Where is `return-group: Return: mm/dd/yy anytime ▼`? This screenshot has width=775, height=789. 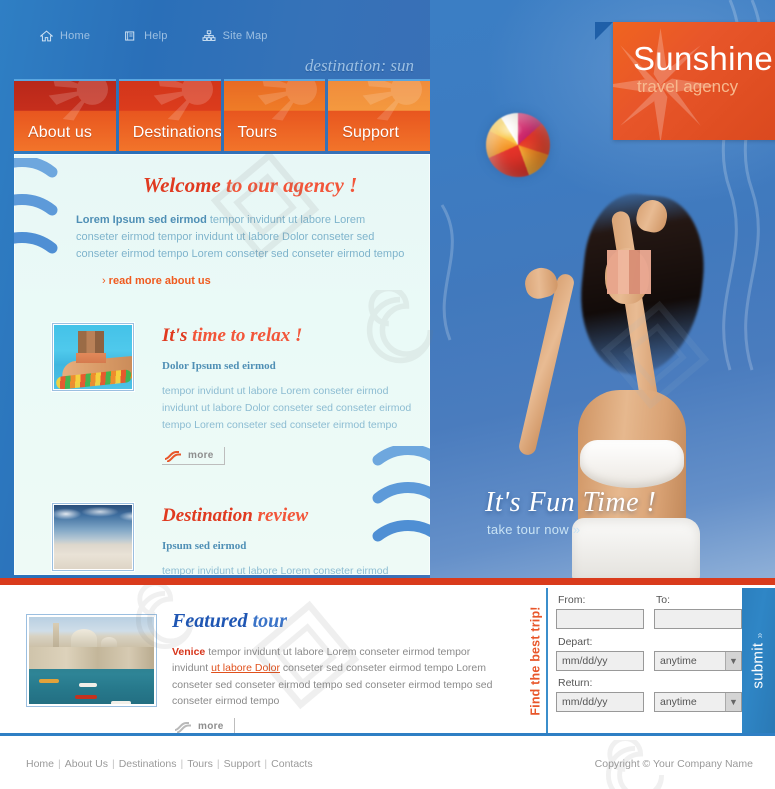
return-group: Return: mm/dd/yy anytime ▼ is located at coordinates (649, 694).